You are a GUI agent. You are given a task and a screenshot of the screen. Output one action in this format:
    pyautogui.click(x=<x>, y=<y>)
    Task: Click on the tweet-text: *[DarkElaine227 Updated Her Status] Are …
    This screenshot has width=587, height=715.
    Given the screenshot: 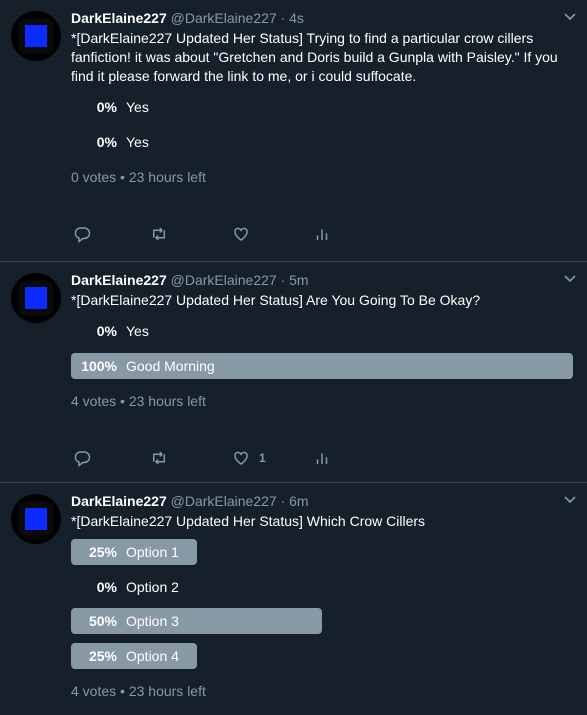 What is the action you would take?
    pyautogui.click(x=276, y=300)
    